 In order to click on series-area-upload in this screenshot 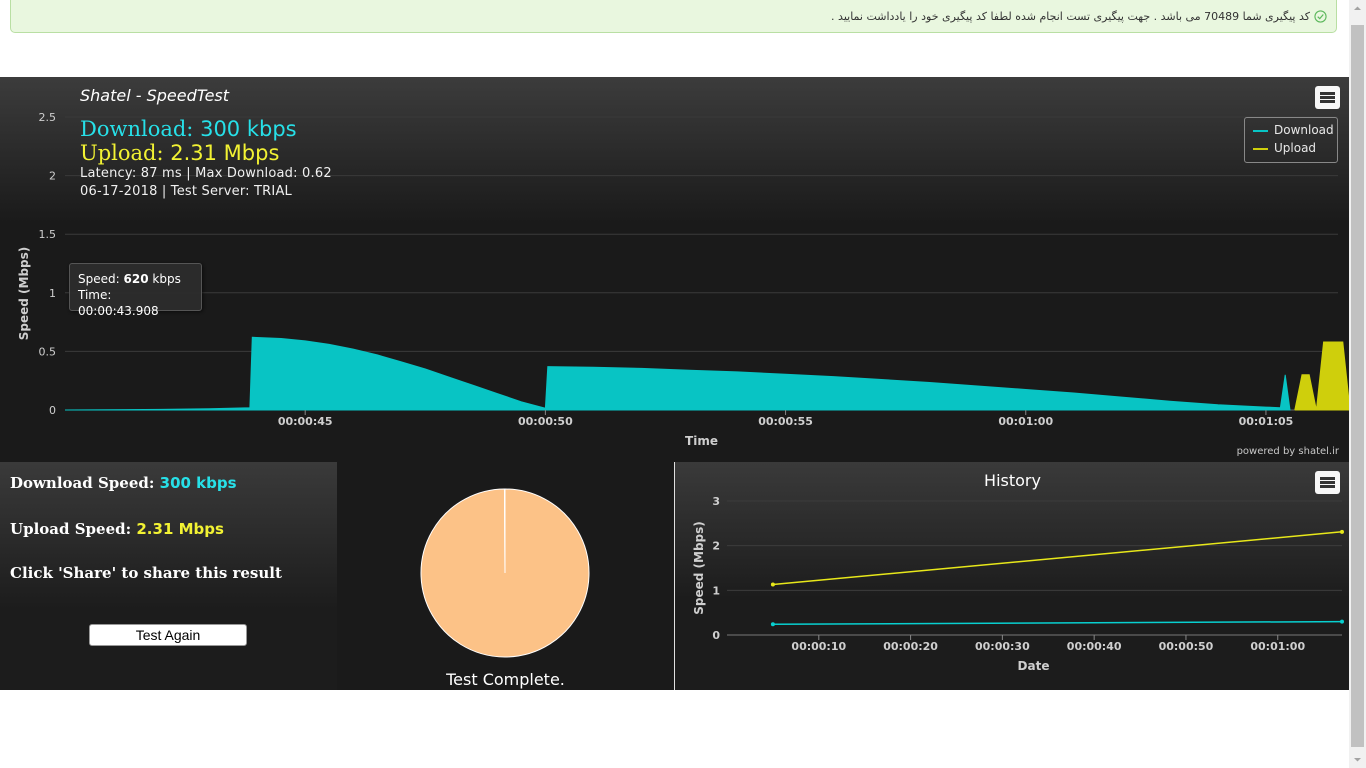, I will do `click(1322, 376)`.